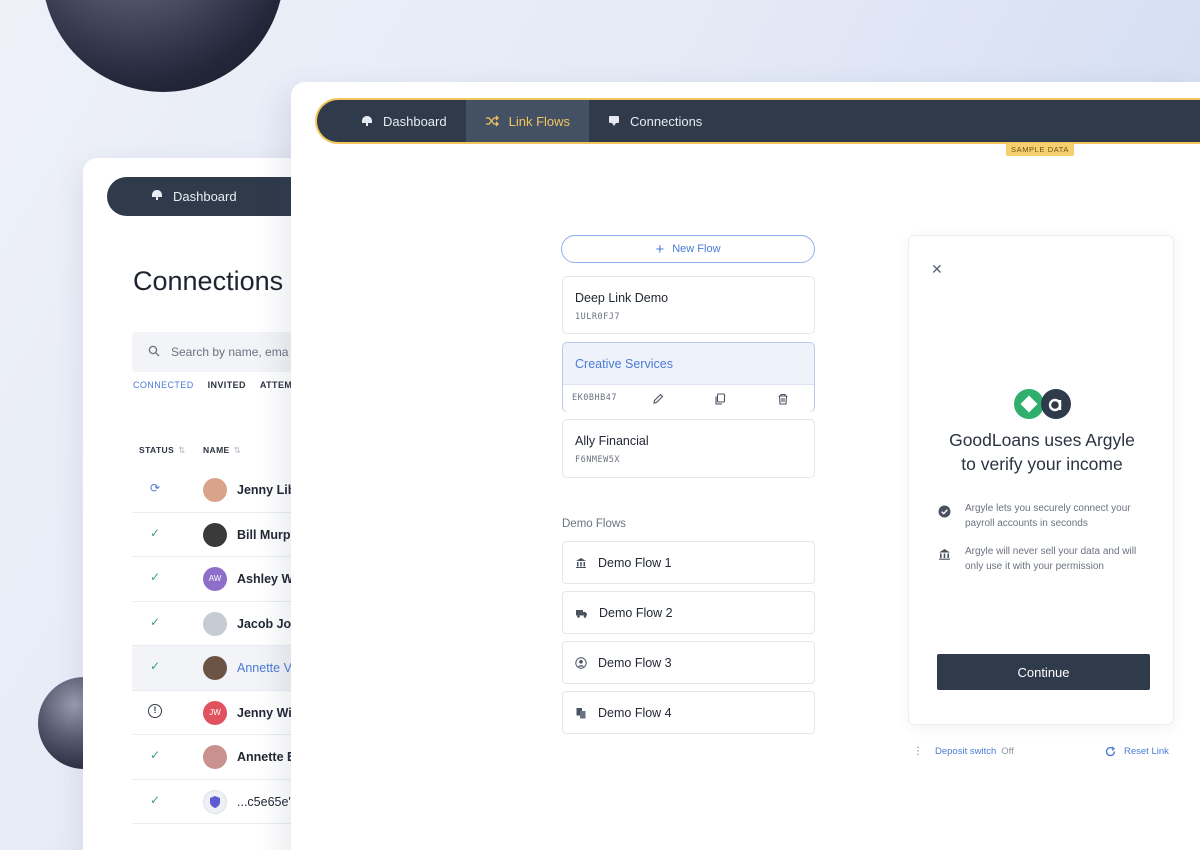  Describe the element at coordinates (208, 281) in the screenshot. I see `page-title: Connections` at that location.